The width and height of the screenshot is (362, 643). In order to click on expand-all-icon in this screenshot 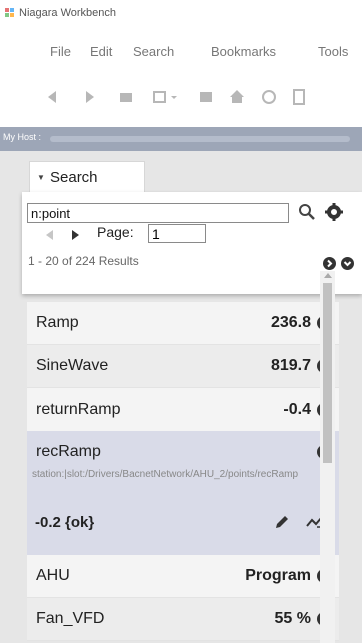, I will do `click(347, 263)`.